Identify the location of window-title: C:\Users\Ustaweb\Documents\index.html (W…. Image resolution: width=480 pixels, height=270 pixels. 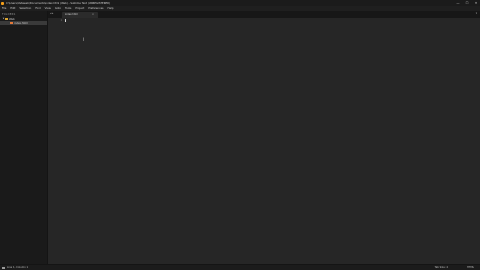
(58, 3).